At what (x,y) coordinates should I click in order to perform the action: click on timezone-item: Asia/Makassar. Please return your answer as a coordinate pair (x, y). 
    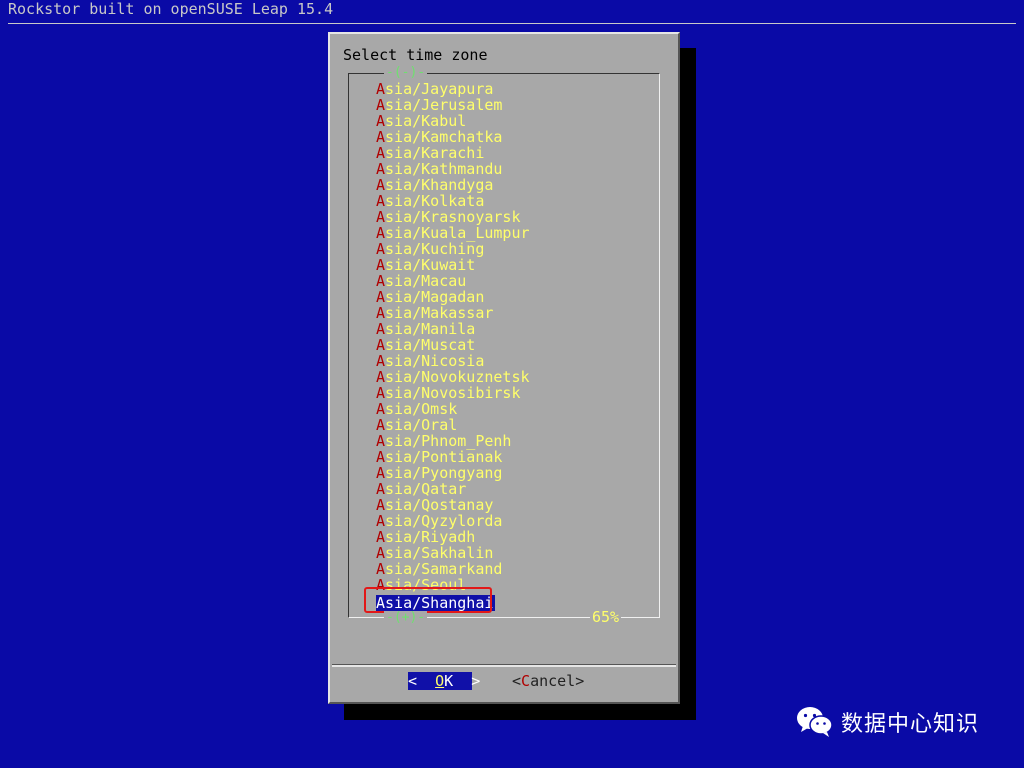
    Looking at the image, I should click on (511, 313).